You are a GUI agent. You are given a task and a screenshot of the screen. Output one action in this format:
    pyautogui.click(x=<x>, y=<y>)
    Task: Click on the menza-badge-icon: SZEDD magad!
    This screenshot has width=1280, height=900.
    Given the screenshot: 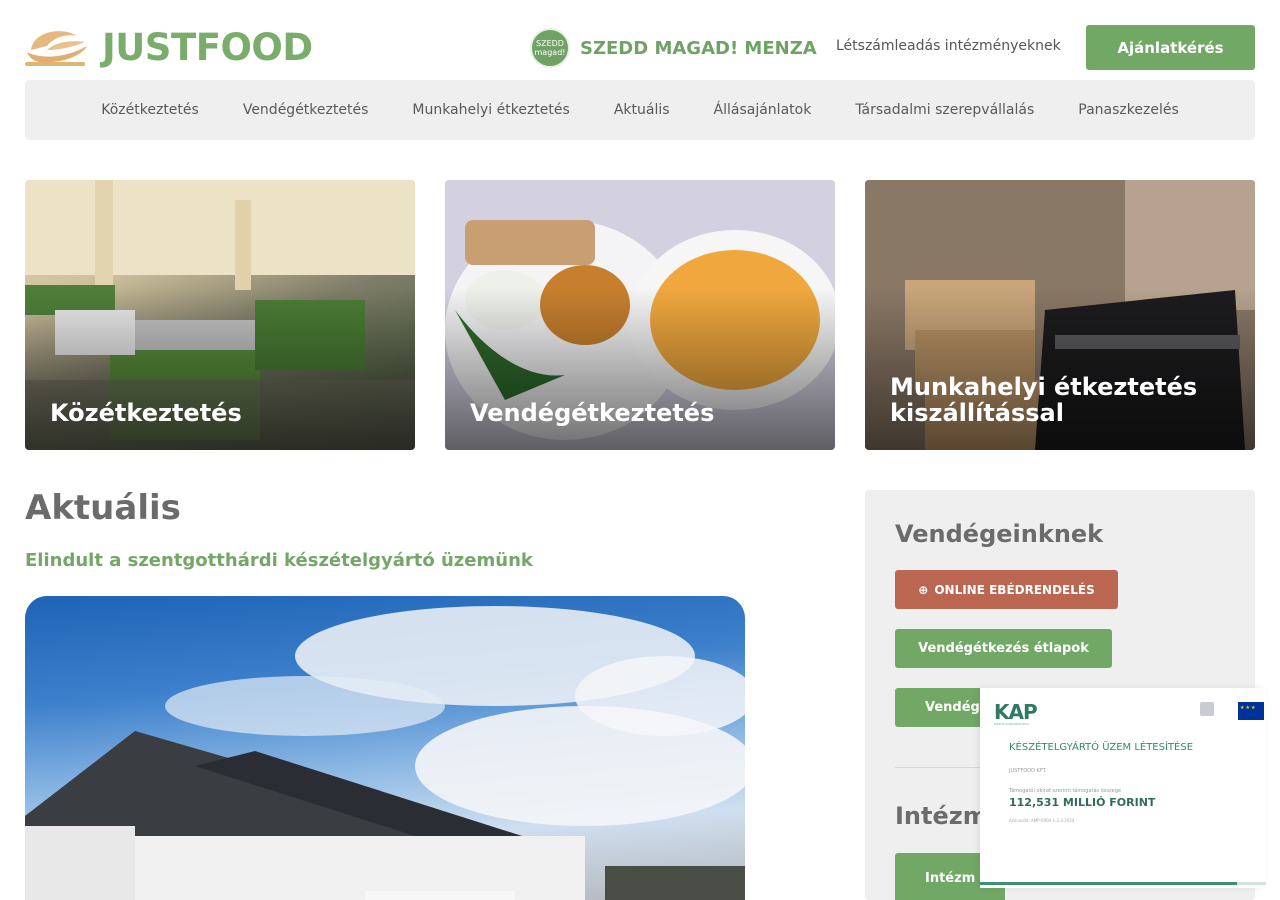 What is the action you would take?
    pyautogui.click(x=550, y=48)
    